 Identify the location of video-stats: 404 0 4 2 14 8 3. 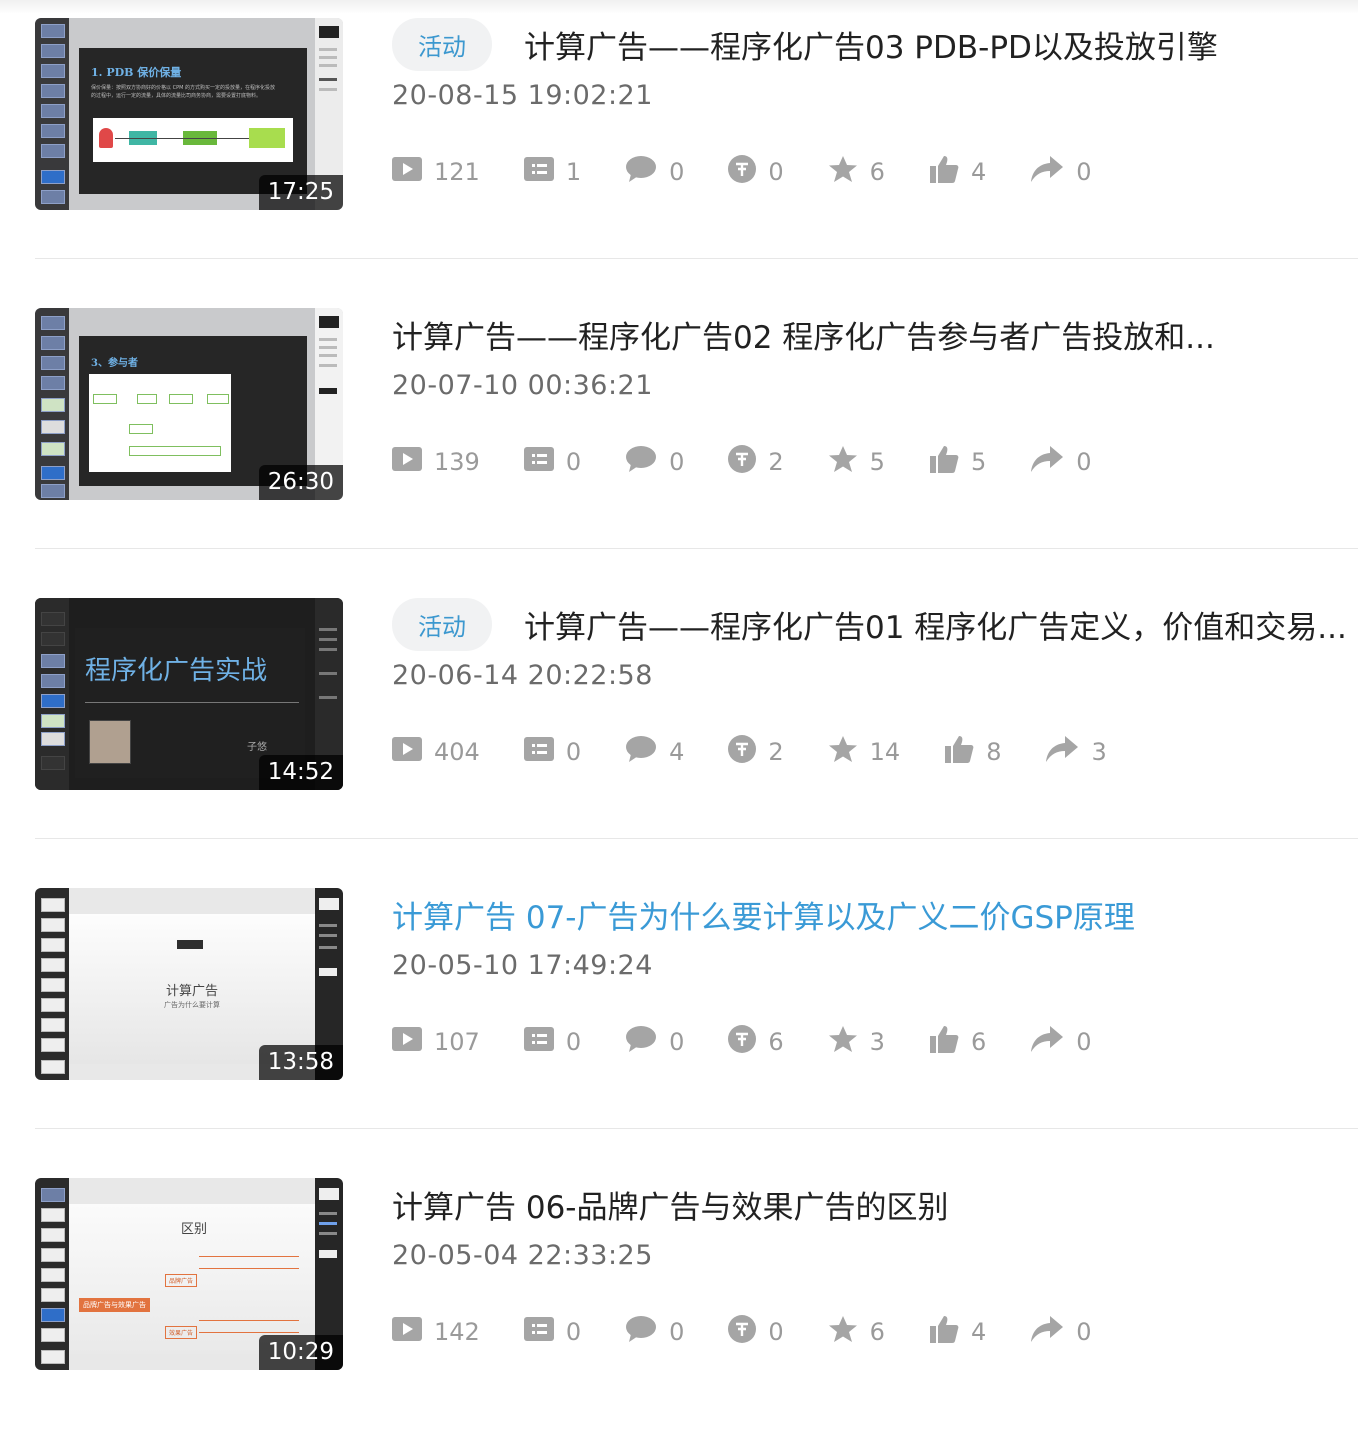
(771, 752).